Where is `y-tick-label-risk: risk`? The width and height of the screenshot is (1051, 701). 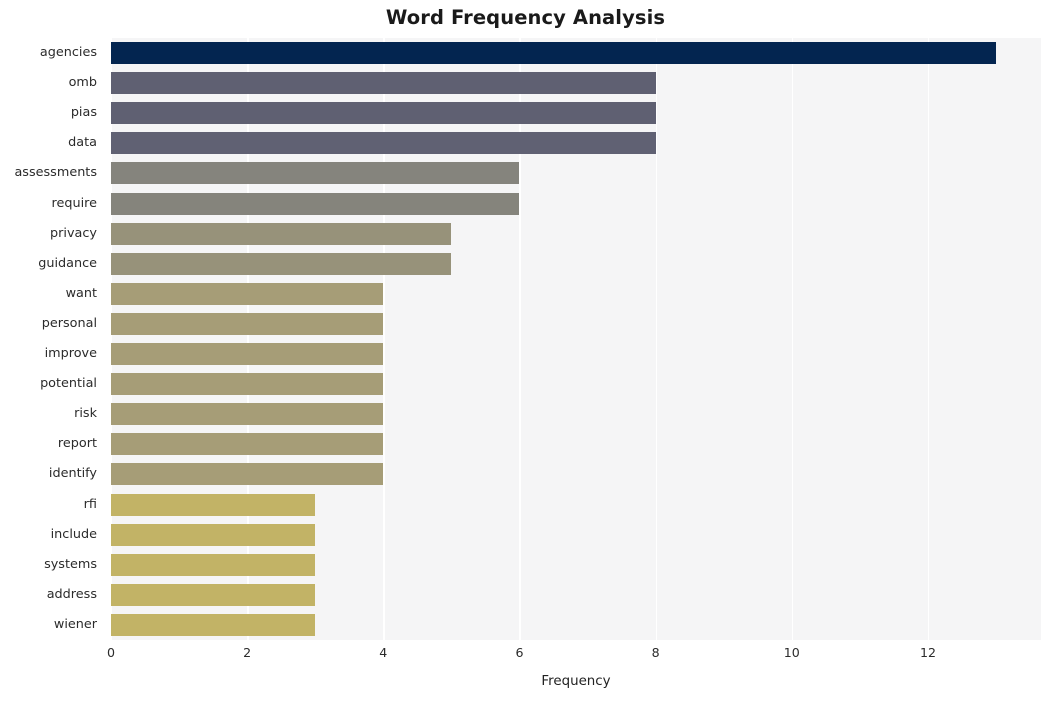
y-tick-label-risk: risk is located at coordinates (85, 414).